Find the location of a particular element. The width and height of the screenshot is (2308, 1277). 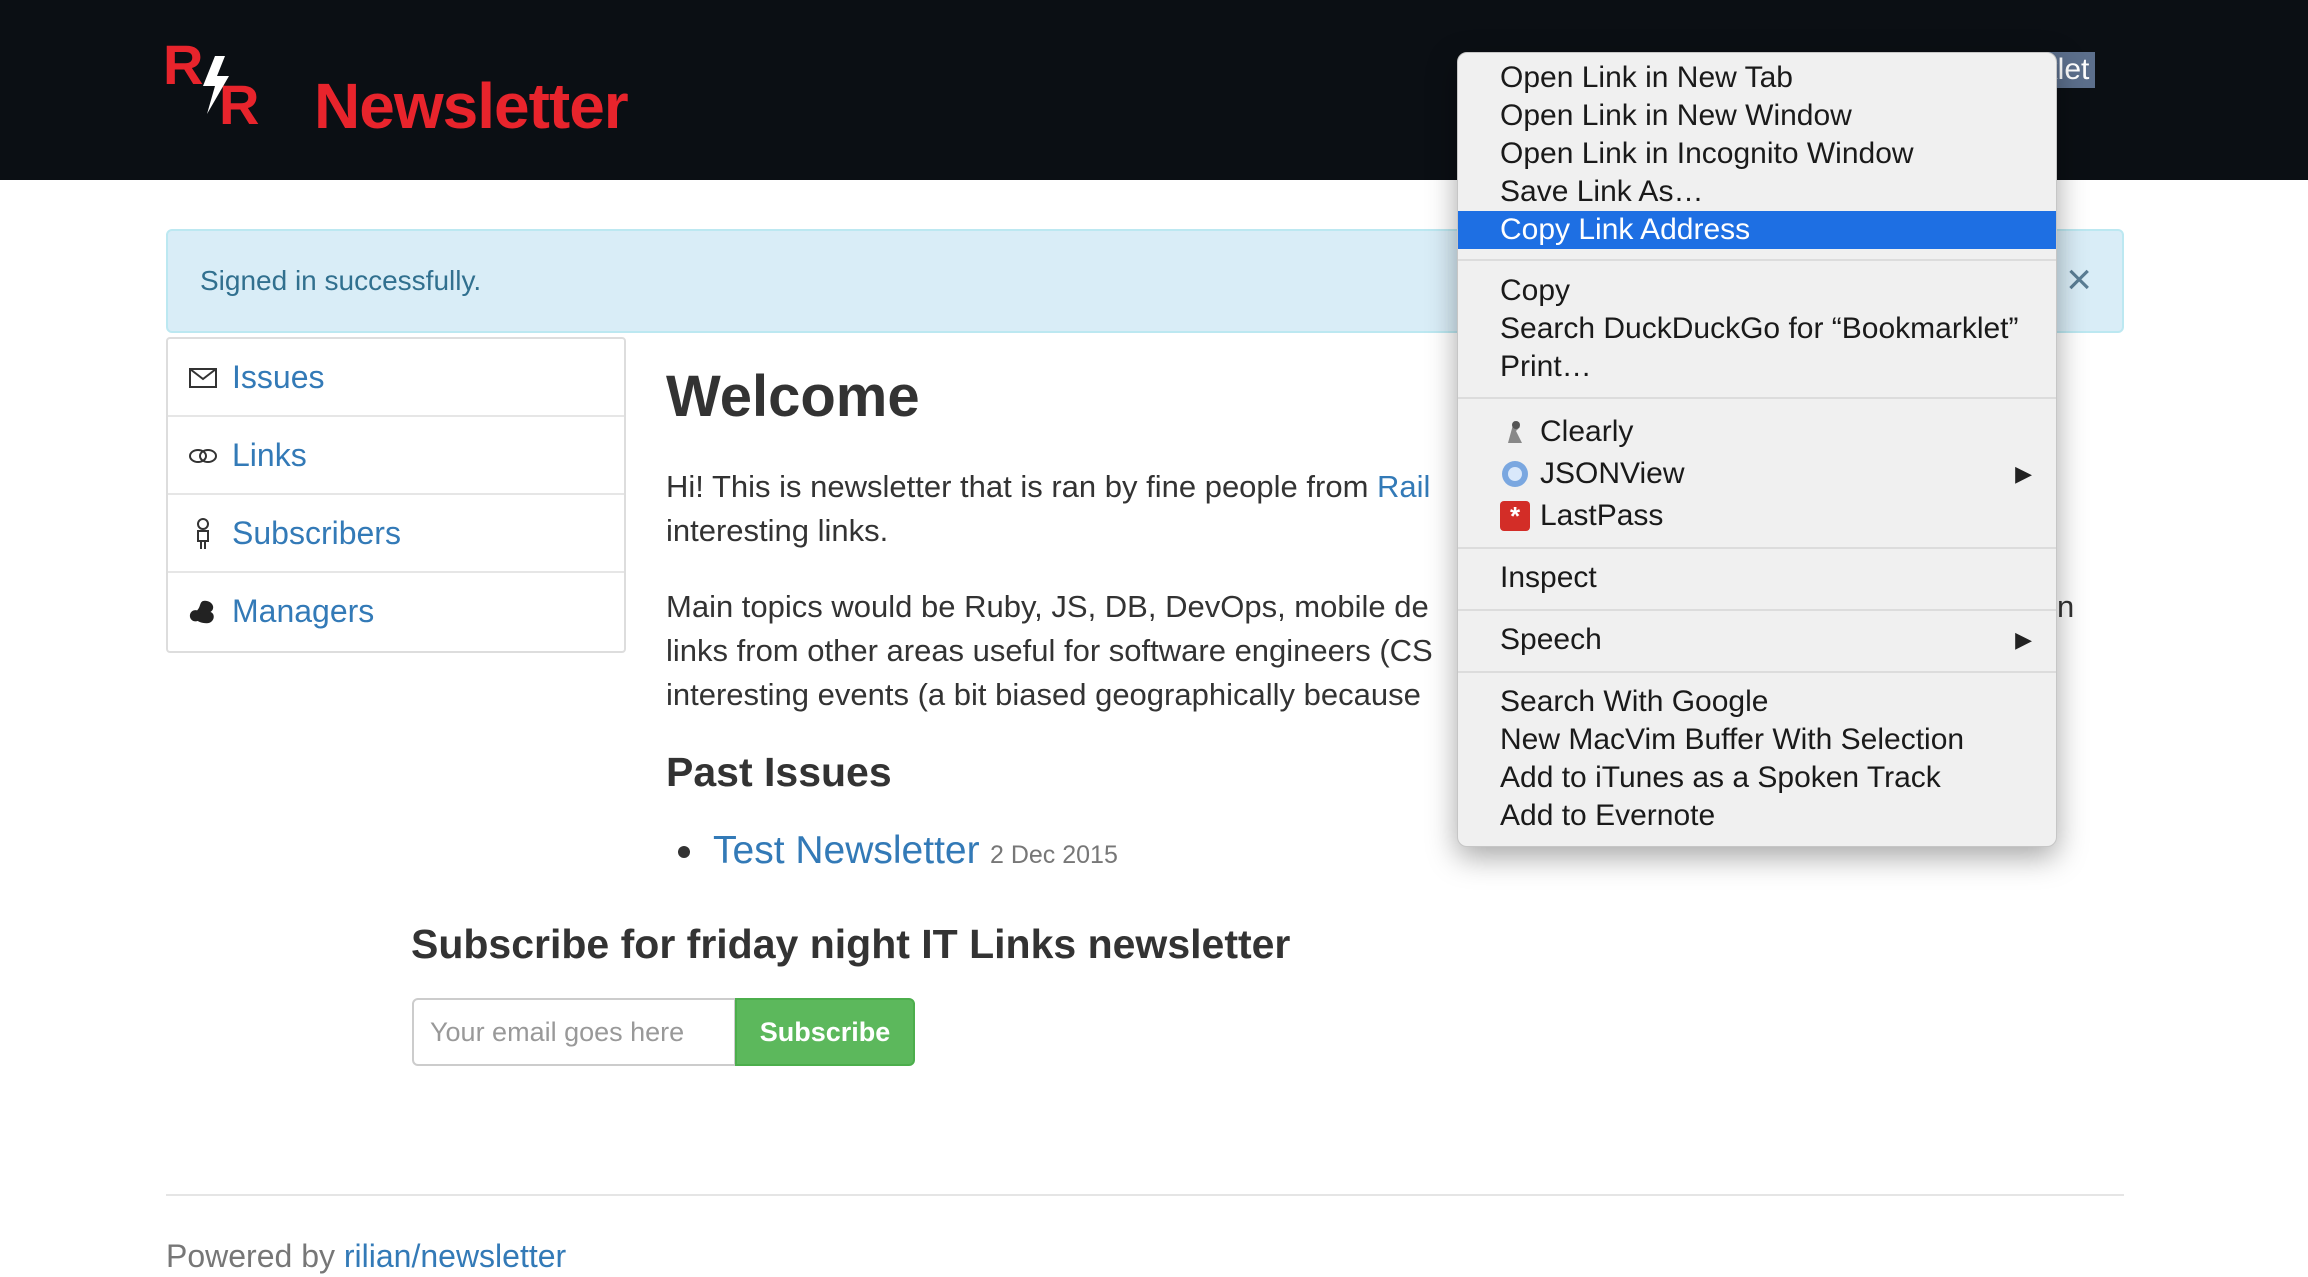

menu-item-macvim-buffer: New MacVim Buffer With Selection is located at coordinates (1757, 740).